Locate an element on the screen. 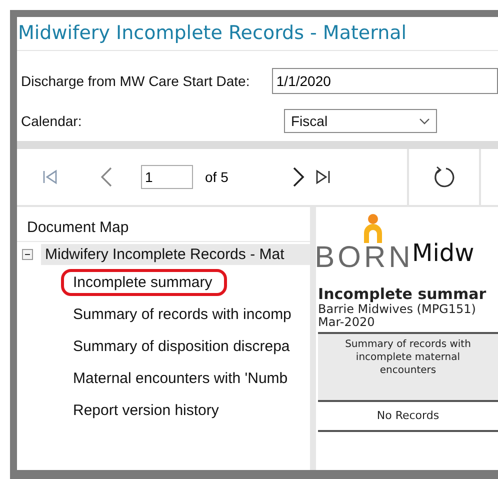 The image size is (498, 479). last-page-icon is located at coordinates (323, 177).